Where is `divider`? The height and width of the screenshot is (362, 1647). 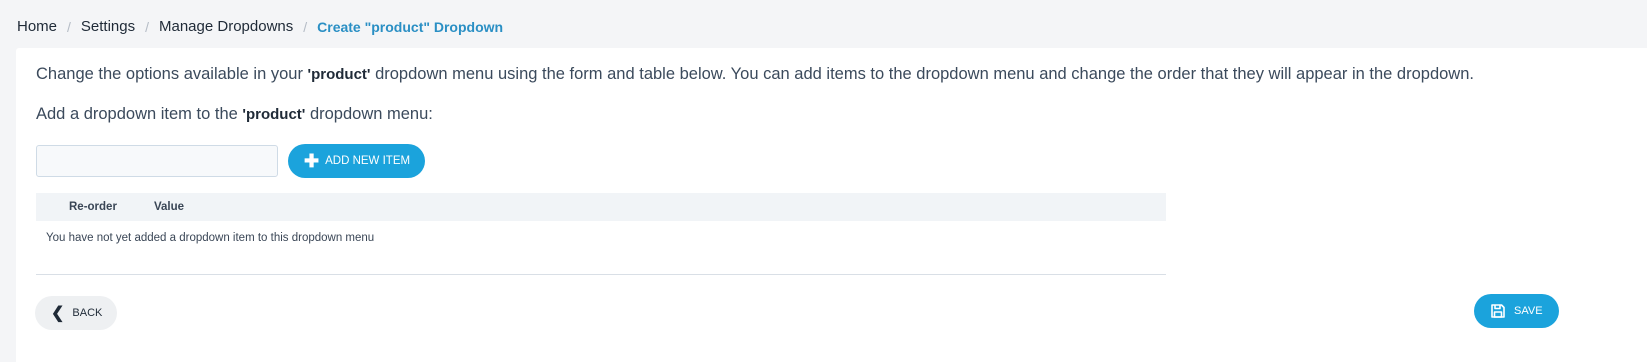
divider is located at coordinates (601, 274).